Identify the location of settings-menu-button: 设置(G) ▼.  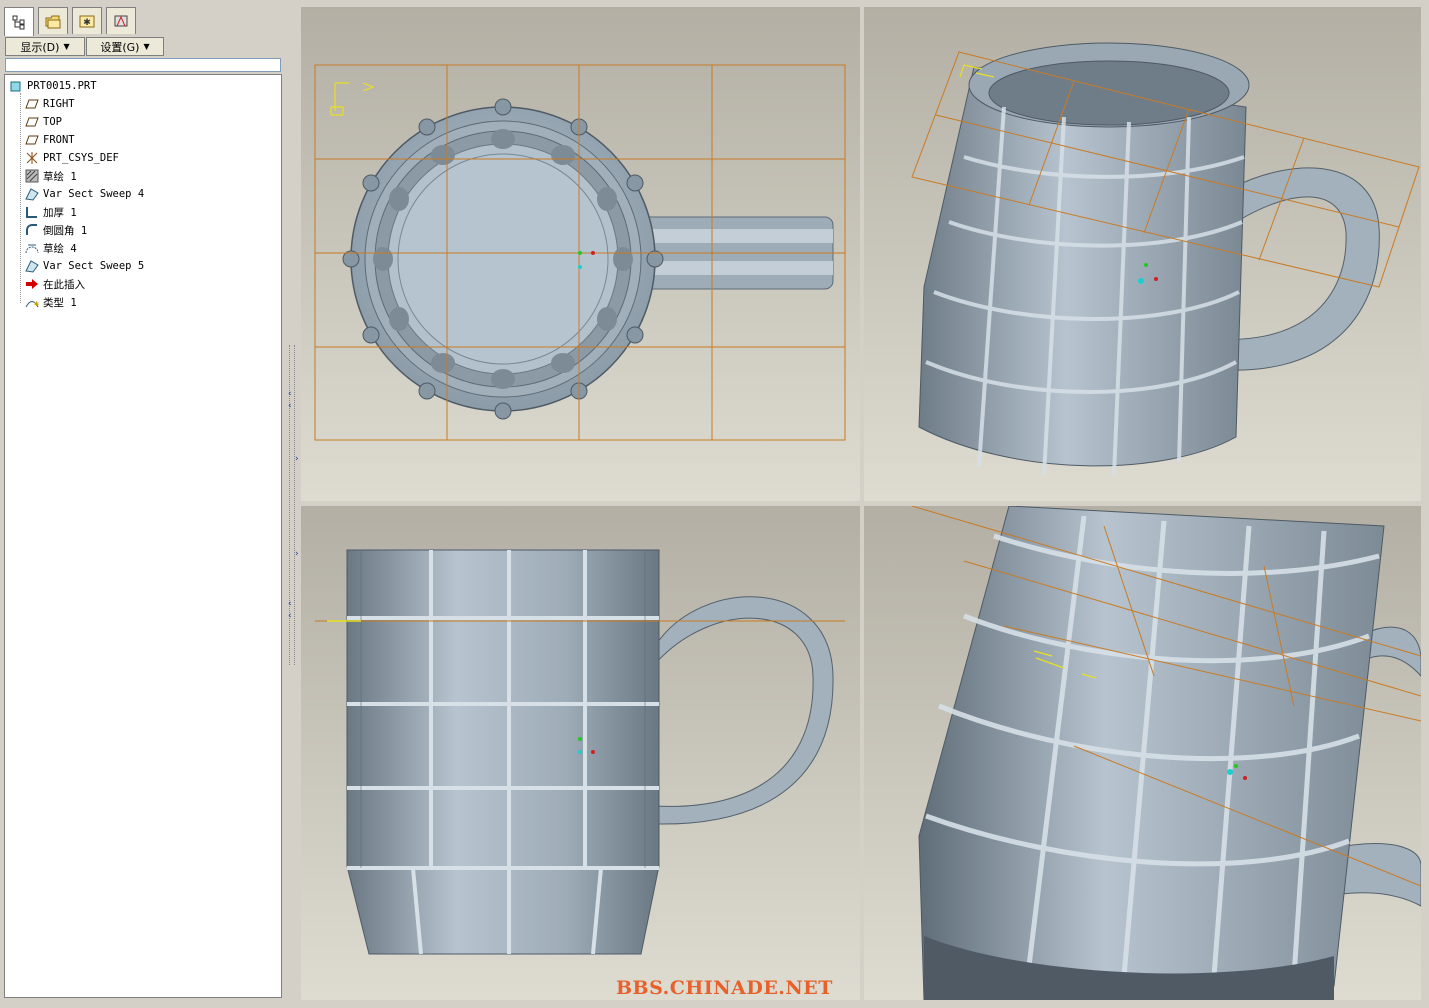
(125, 46).